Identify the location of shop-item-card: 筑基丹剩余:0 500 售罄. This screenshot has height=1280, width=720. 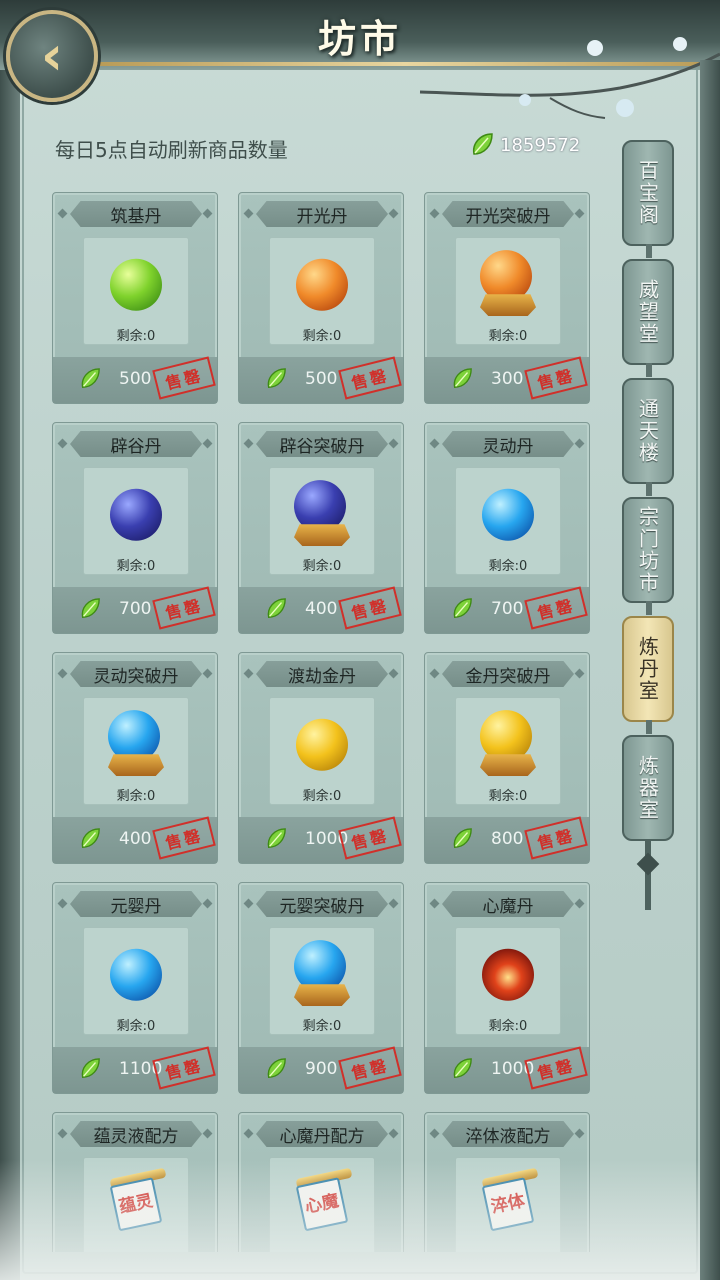
(135, 298).